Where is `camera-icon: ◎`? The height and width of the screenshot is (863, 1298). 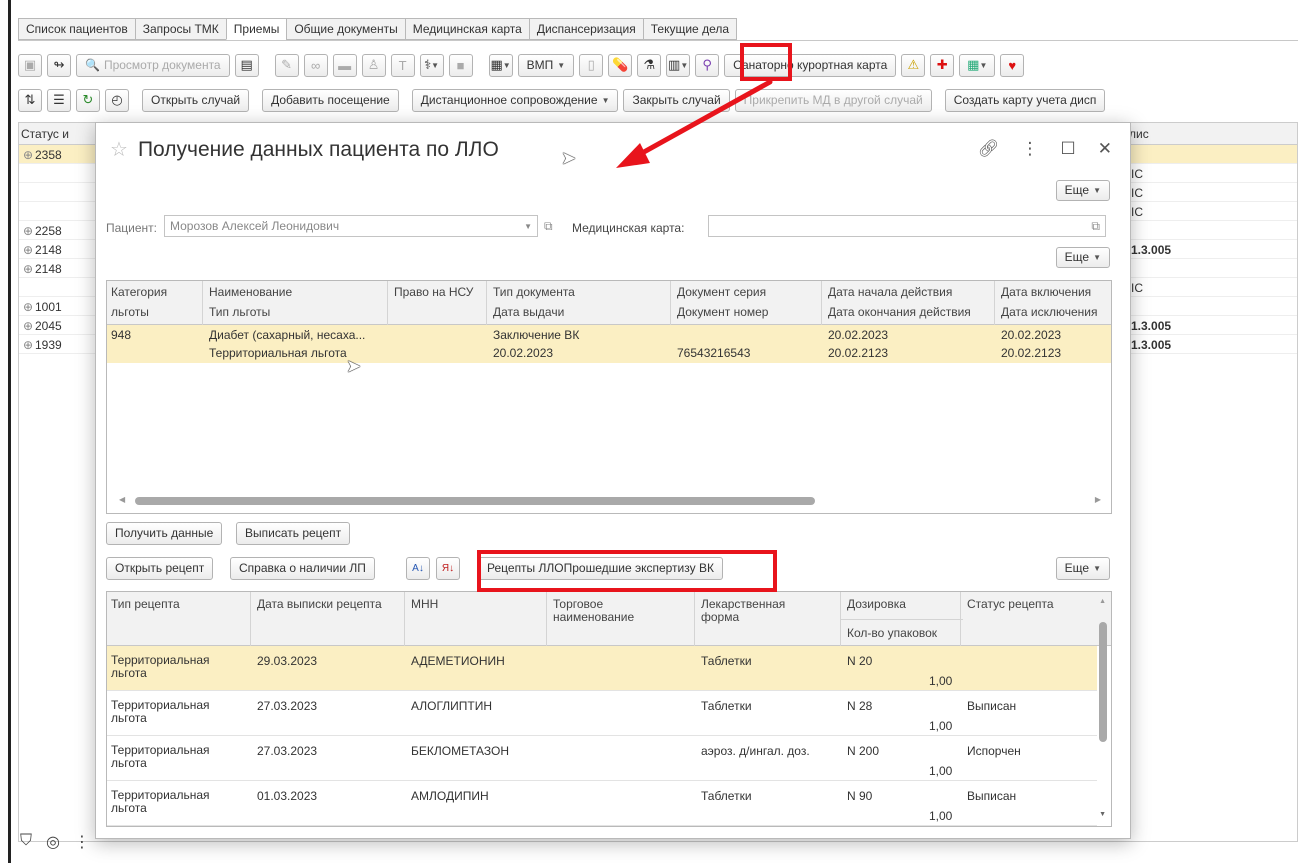
camera-icon: ◎ is located at coordinates (53, 842).